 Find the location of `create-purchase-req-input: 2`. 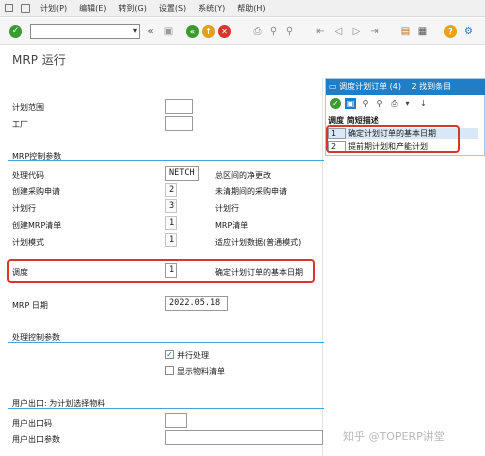

create-purchase-req-input: 2 is located at coordinates (171, 190).